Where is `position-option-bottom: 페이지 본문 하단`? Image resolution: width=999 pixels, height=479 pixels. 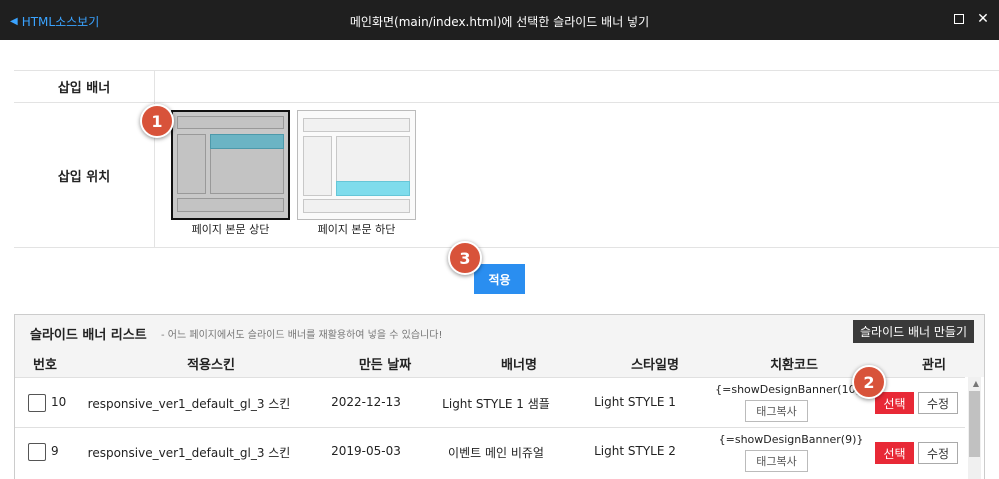
position-option-bottom: 페이지 본문 하단 is located at coordinates (356, 173).